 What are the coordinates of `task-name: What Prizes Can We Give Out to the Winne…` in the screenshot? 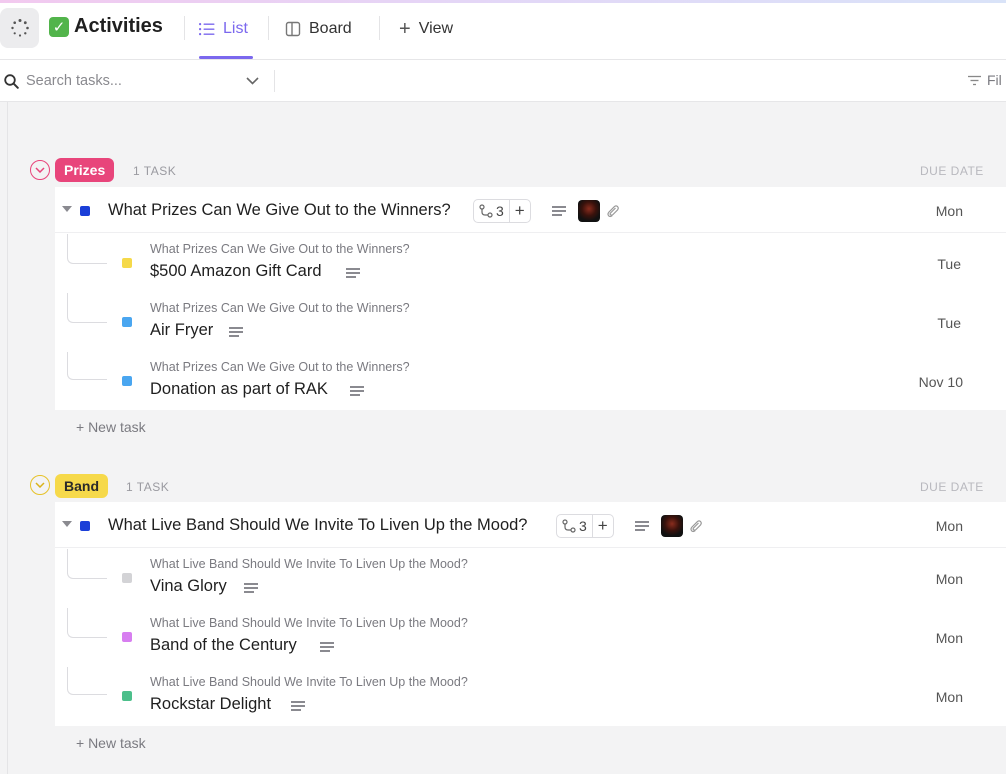 It's located at (279, 210).